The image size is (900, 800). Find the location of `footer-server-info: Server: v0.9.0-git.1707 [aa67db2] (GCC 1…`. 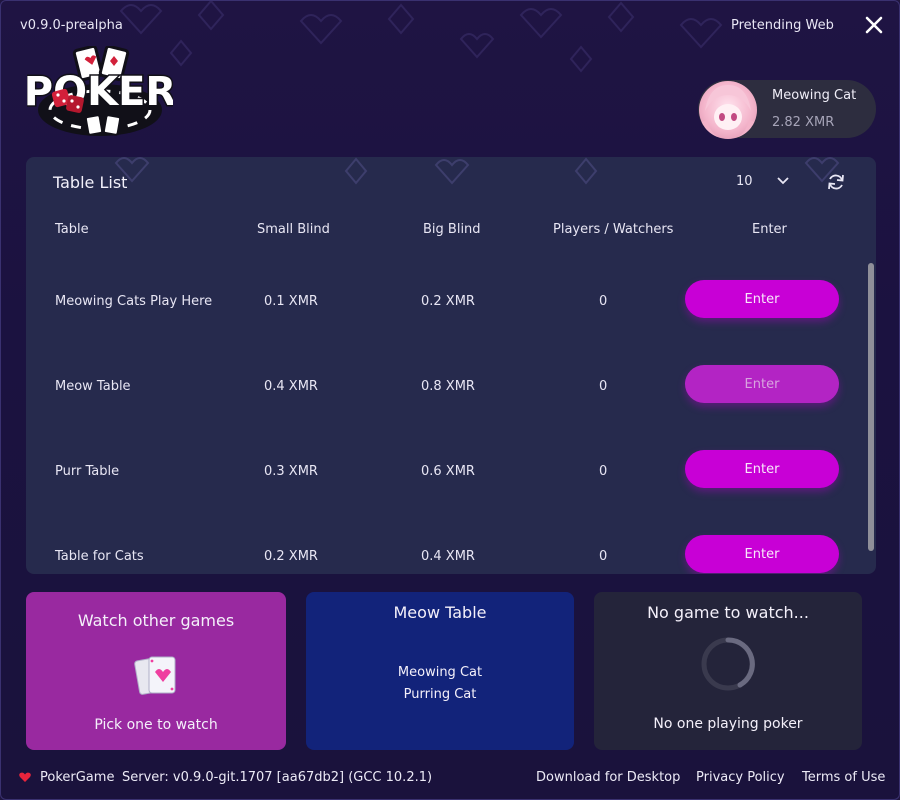

footer-server-info: Server: v0.9.0-git.1707 [aa67db2] (GCC 1… is located at coordinates (277, 777).